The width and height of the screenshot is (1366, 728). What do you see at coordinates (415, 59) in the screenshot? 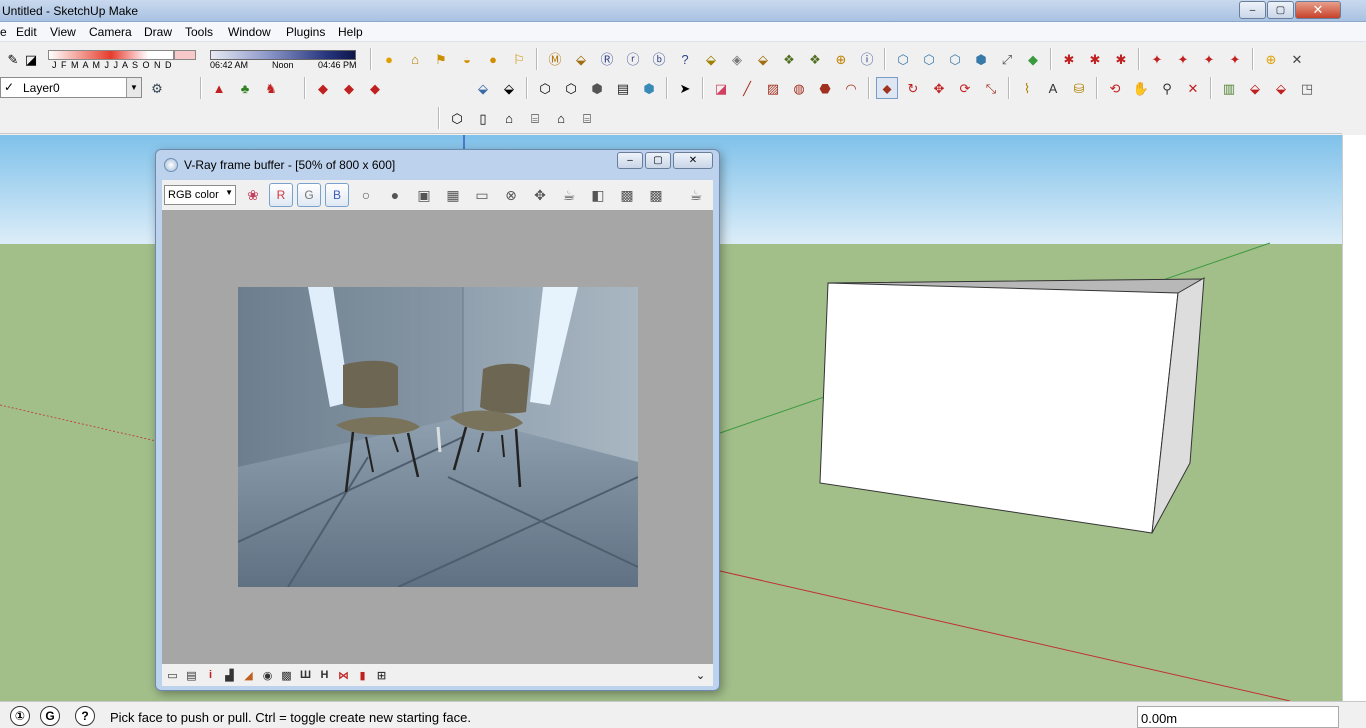
I see `lamp-icon: ⌂` at bounding box center [415, 59].